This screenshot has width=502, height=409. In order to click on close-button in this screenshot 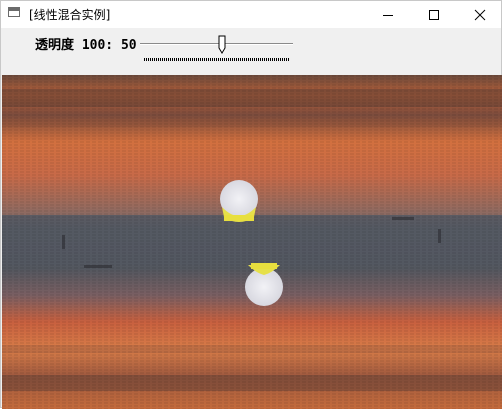, I will do `click(479, 14)`.